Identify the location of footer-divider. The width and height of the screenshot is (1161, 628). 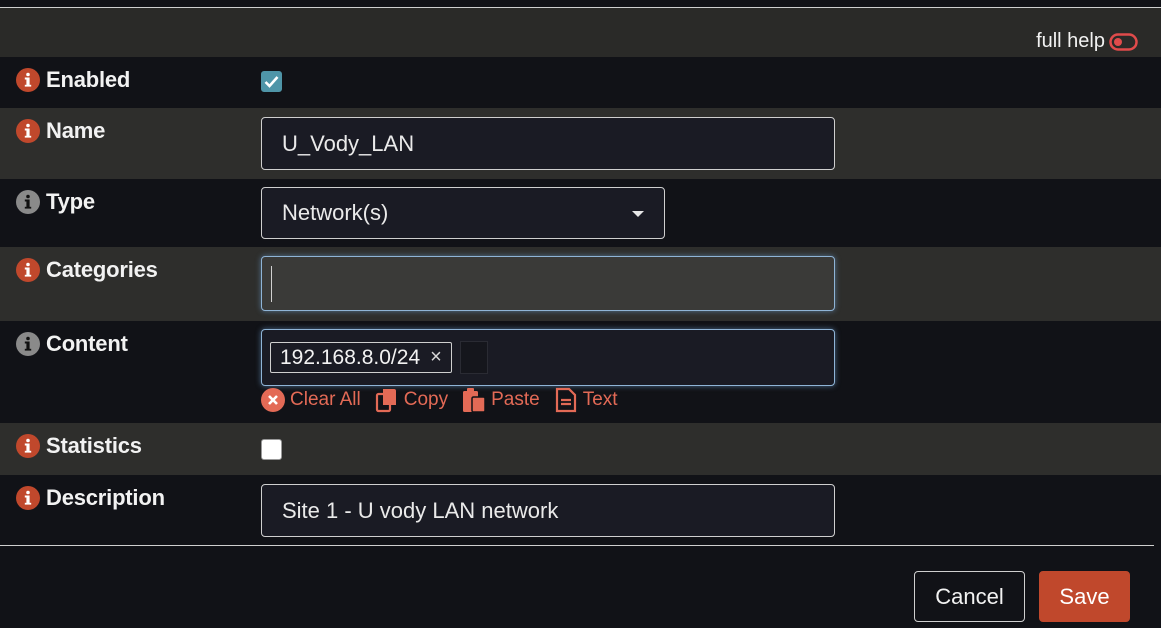
(577, 545).